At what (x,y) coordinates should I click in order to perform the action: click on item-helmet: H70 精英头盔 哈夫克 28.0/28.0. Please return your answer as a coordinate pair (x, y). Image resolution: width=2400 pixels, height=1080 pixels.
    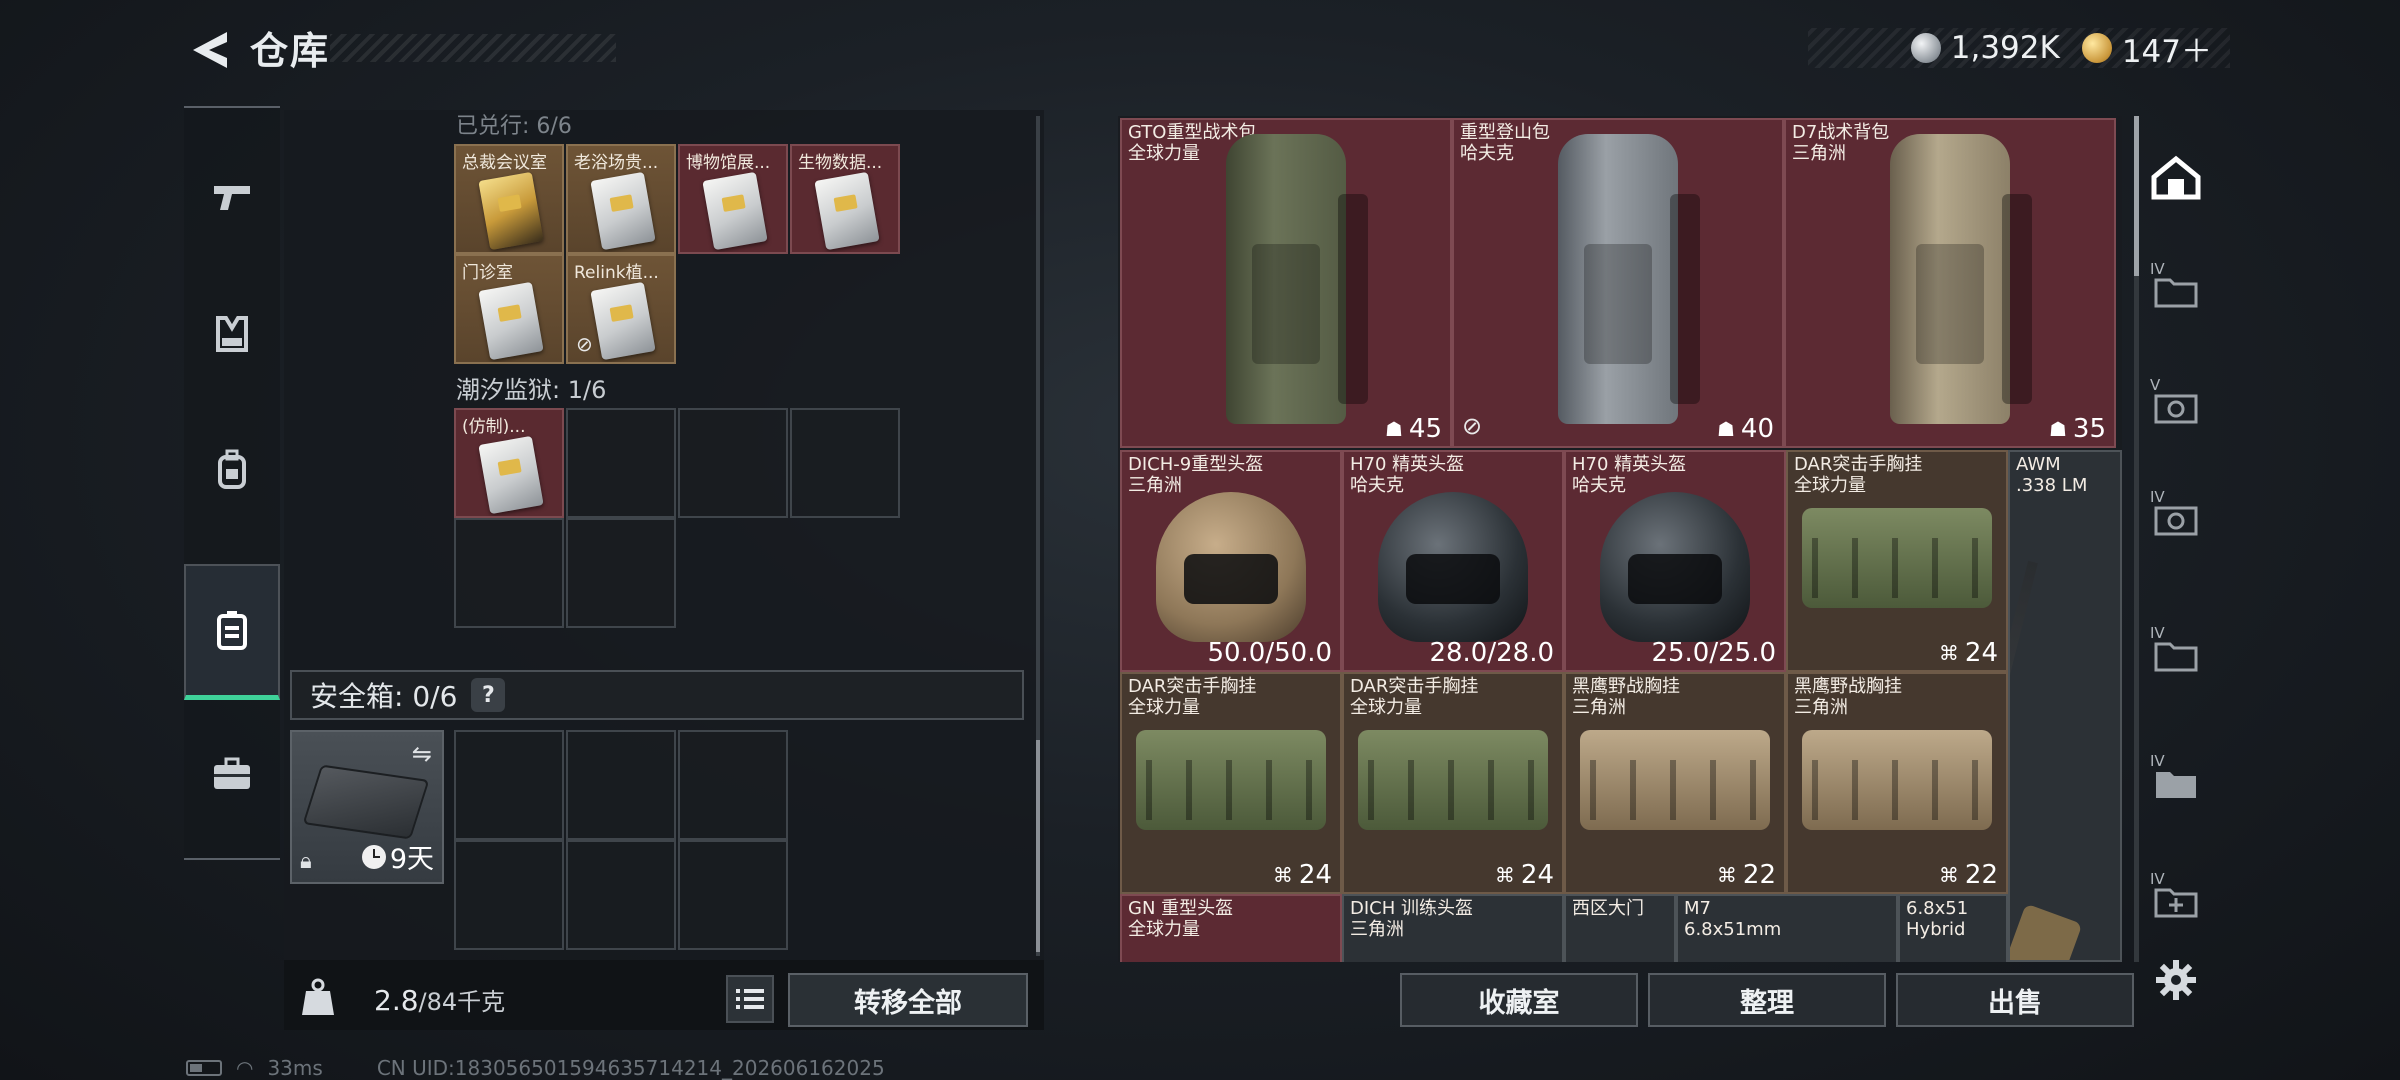
    Looking at the image, I should click on (1453, 561).